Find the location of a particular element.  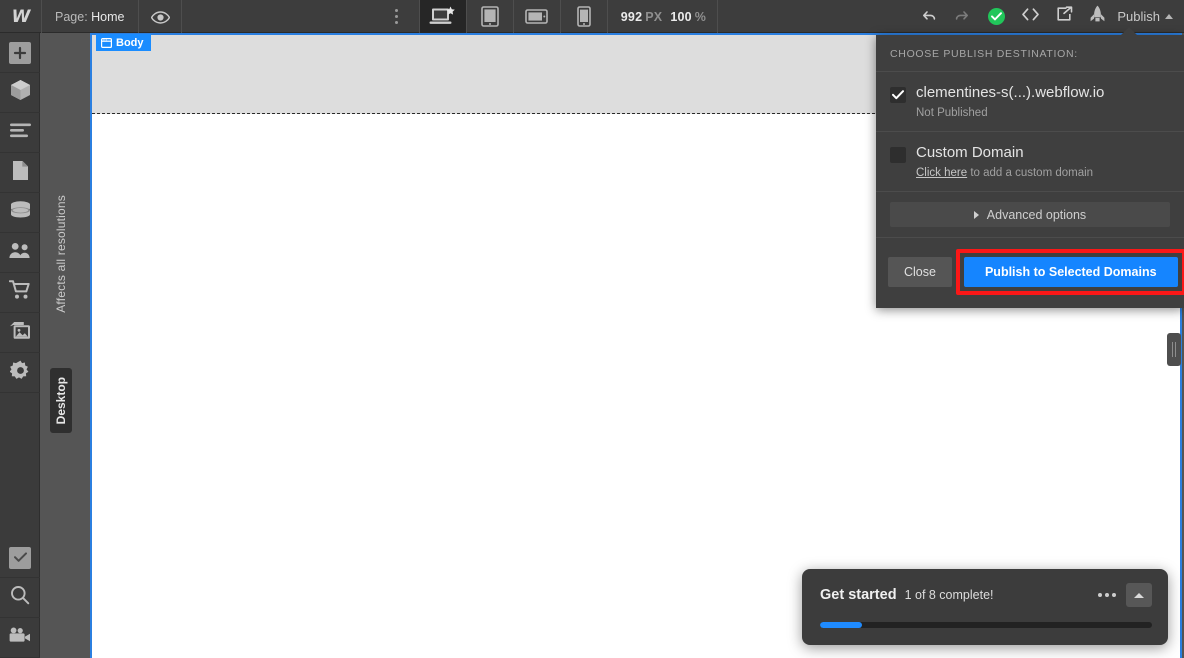

redo-icon is located at coordinates (962, 17).